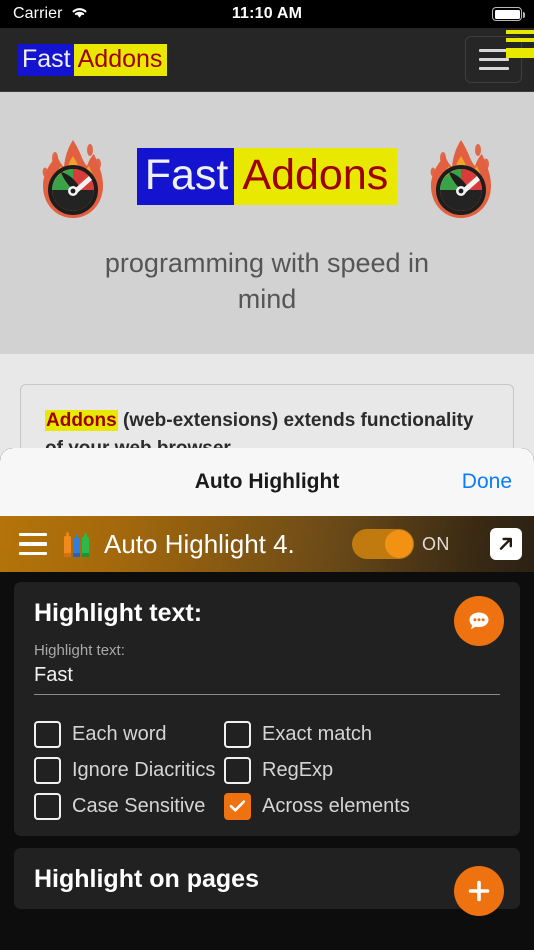  I want to click on checkbox-exact-match: Exact match, so click(298, 734).